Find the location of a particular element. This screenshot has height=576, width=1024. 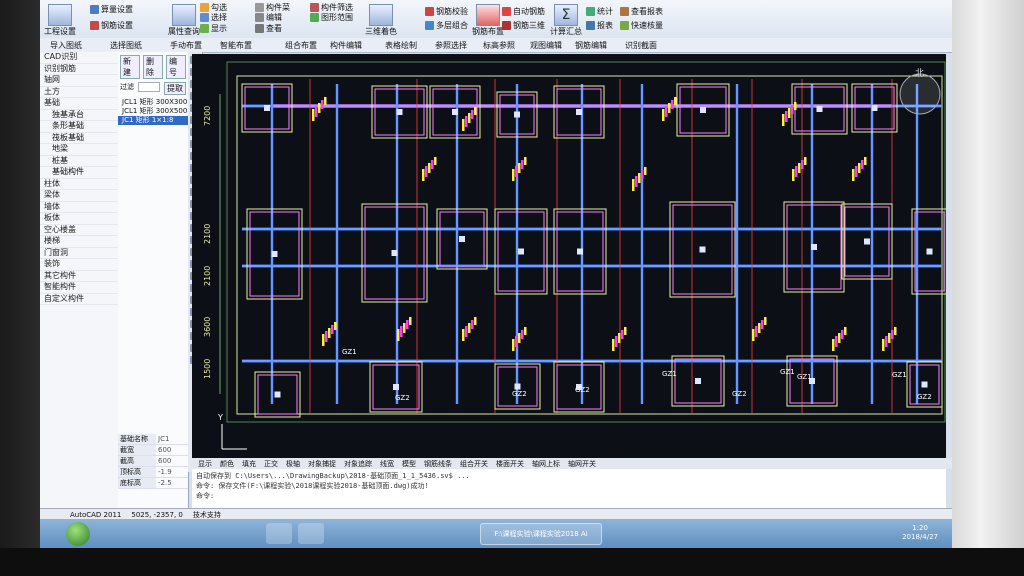

tree-item: 基础构件 is located at coordinates (79, 173).